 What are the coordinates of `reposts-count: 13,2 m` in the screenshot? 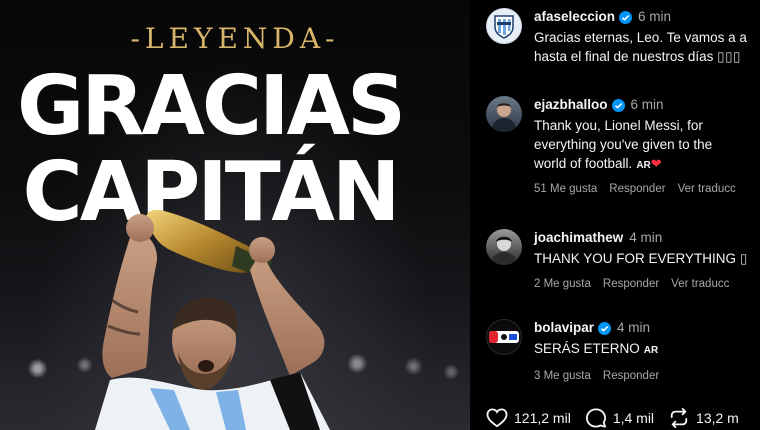 It's located at (717, 417).